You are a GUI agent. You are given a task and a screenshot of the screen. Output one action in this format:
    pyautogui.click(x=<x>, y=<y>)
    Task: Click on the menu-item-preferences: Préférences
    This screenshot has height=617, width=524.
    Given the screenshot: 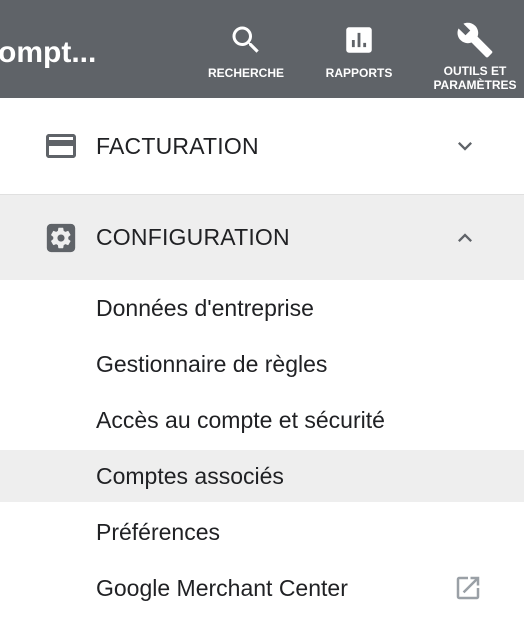 What is the action you would take?
    pyautogui.click(x=262, y=532)
    